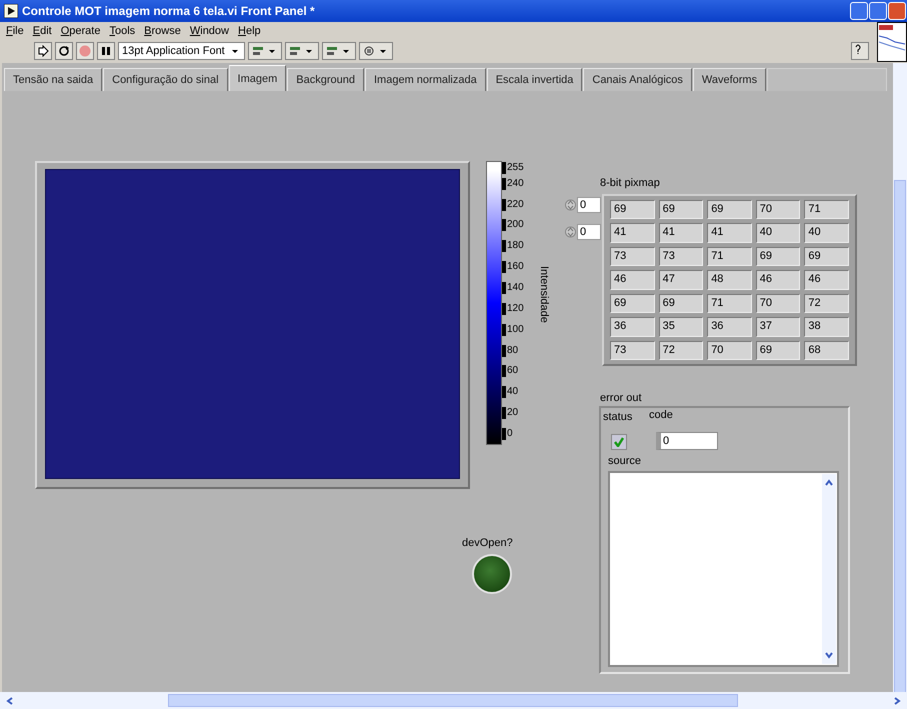 This screenshot has height=709, width=907. What do you see at coordinates (513, 204) in the screenshot?
I see `scale-tick-label: 220` at bounding box center [513, 204].